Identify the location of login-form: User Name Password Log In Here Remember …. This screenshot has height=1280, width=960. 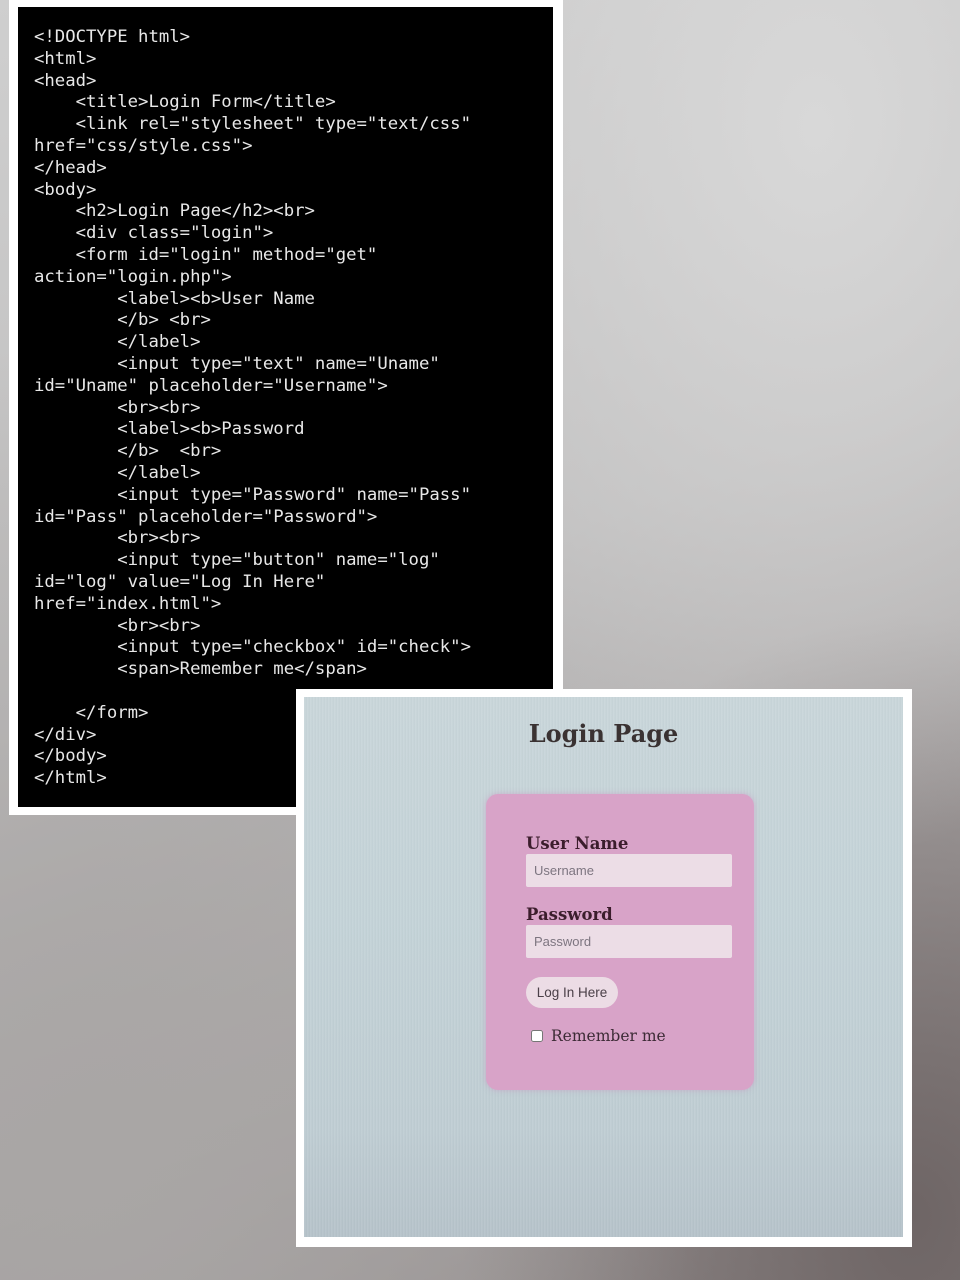
(620, 942).